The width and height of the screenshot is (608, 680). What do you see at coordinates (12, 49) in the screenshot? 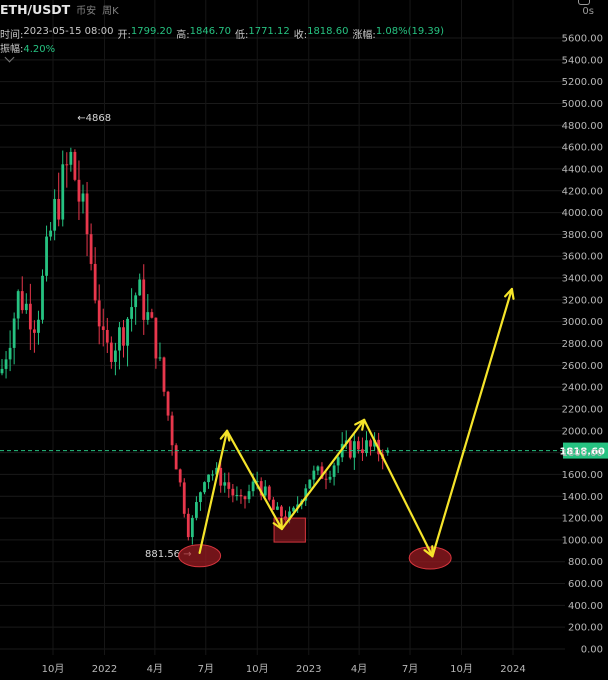
I see `amplitude-label: 振幅:` at bounding box center [12, 49].